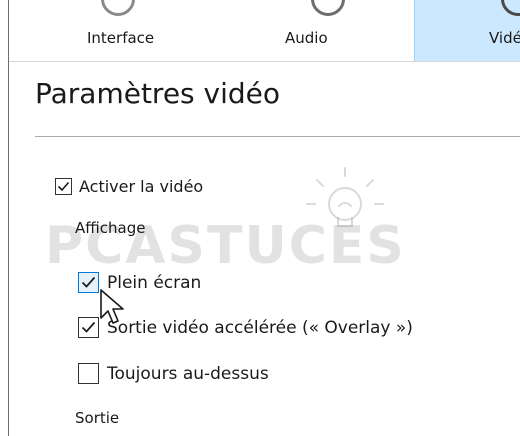 The image size is (520, 436). I want to click on always-on-top-checkbox, so click(88, 373).